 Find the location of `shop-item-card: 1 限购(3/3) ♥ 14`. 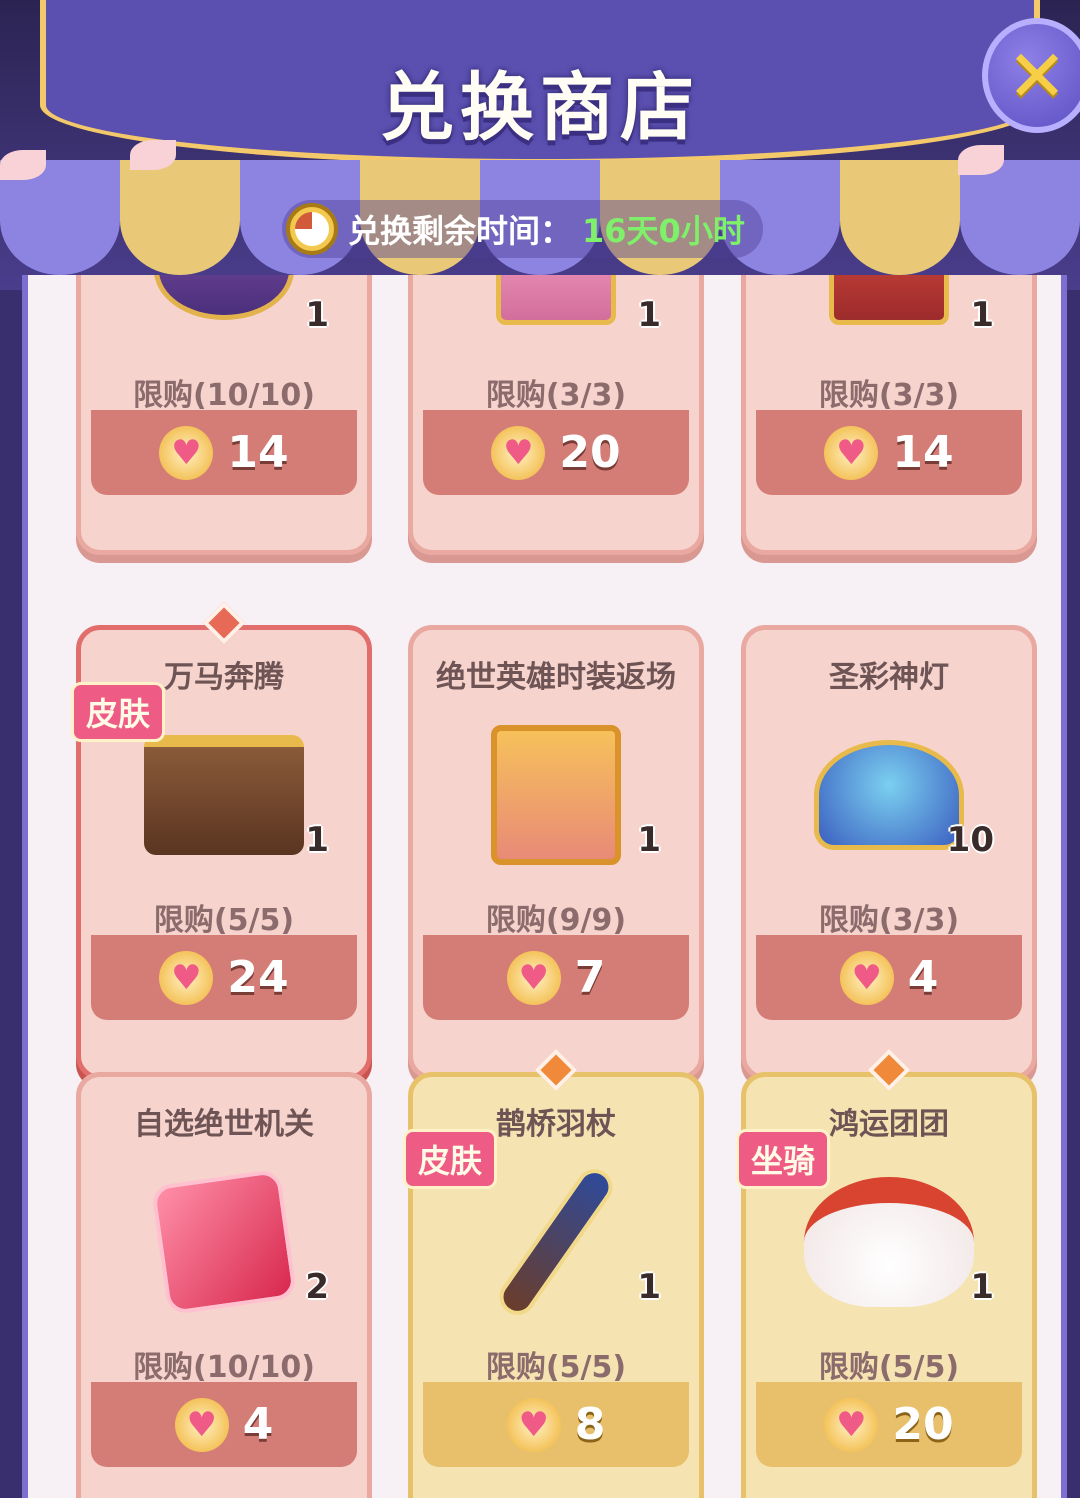

shop-item-card: 1 限购(3/3) ♥ 14 is located at coordinates (889, 415).